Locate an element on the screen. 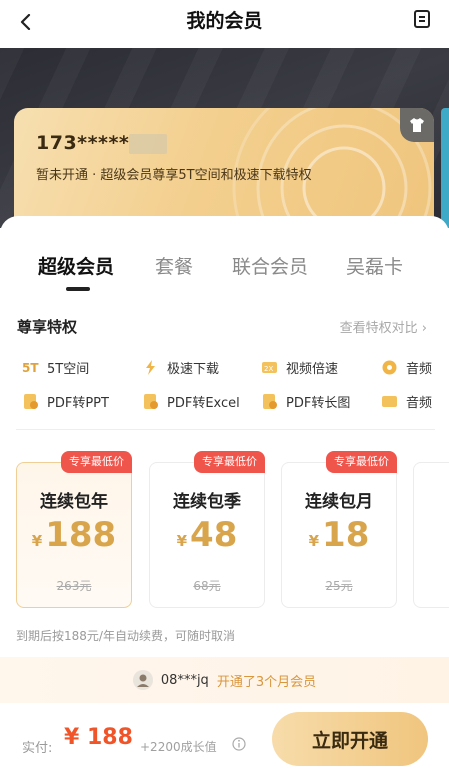 This screenshot has width=449, height=779. feature-pdf-long-image: PDF转长图 is located at coordinates (305, 401).